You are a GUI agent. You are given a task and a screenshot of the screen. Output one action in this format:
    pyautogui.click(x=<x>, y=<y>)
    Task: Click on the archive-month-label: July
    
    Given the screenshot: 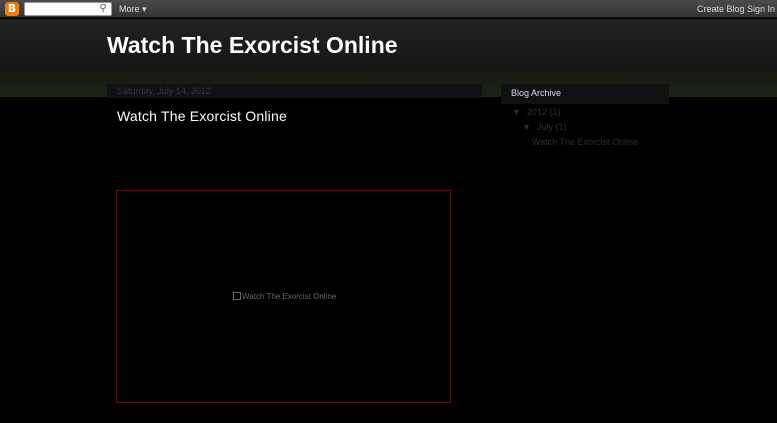 What is the action you would take?
    pyautogui.click(x=545, y=127)
    